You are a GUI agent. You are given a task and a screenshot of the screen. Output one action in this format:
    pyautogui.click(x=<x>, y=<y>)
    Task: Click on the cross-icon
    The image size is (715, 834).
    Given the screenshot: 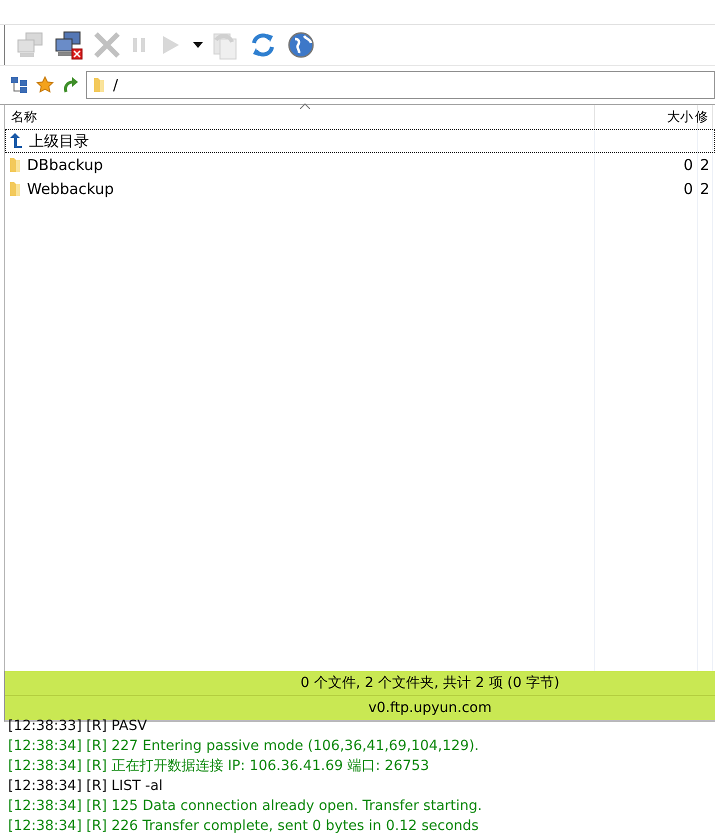 What is the action you would take?
    pyautogui.click(x=107, y=45)
    